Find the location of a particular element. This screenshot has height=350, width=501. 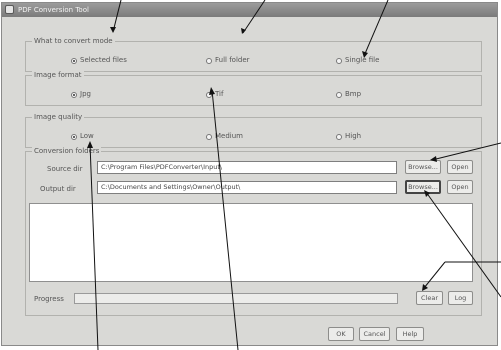

quality-radio-high: High is located at coordinates (348, 136).